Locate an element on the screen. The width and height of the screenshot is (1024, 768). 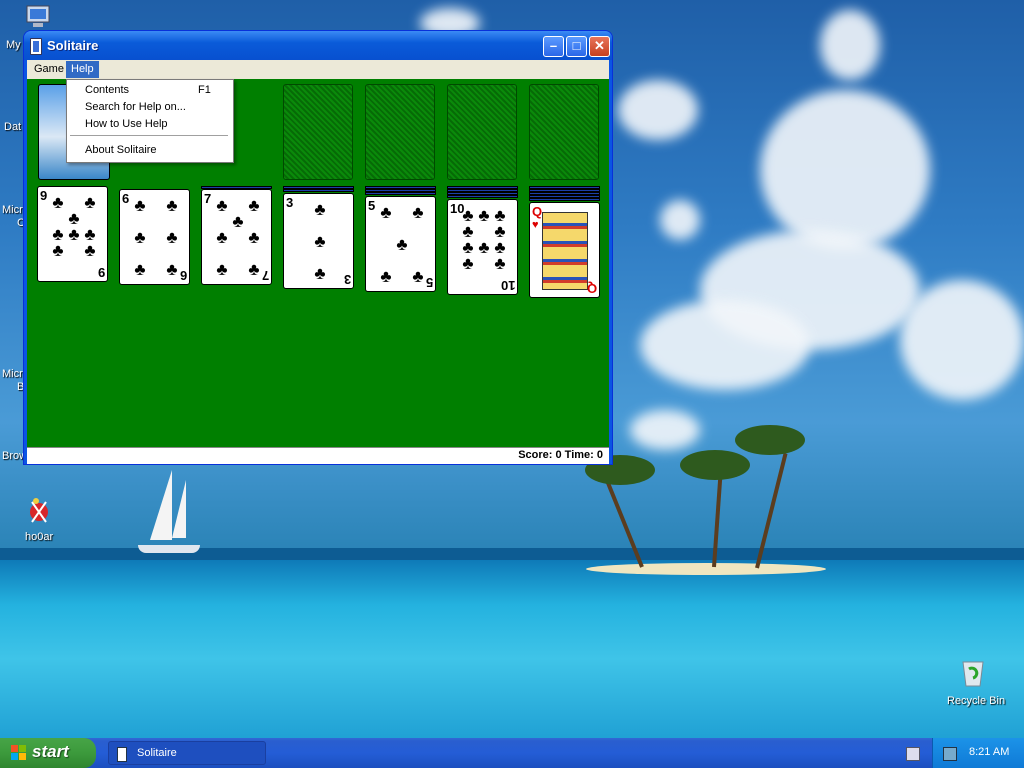
queen-face-icon is located at coordinates (565, 251).